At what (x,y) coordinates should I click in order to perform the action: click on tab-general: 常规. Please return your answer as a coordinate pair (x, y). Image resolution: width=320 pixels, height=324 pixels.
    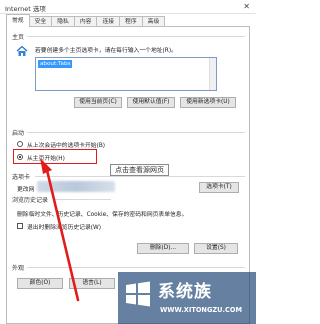
    Looking at the image, I should click on (18, 20).